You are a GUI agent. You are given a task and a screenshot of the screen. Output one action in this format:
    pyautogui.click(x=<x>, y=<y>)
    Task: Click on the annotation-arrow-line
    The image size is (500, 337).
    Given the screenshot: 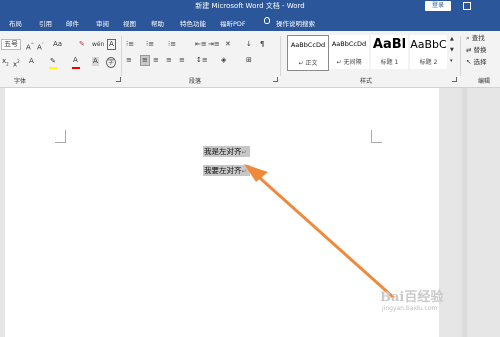 What is the action you would take?
    pyautogui.click(x=322, y=234)
    